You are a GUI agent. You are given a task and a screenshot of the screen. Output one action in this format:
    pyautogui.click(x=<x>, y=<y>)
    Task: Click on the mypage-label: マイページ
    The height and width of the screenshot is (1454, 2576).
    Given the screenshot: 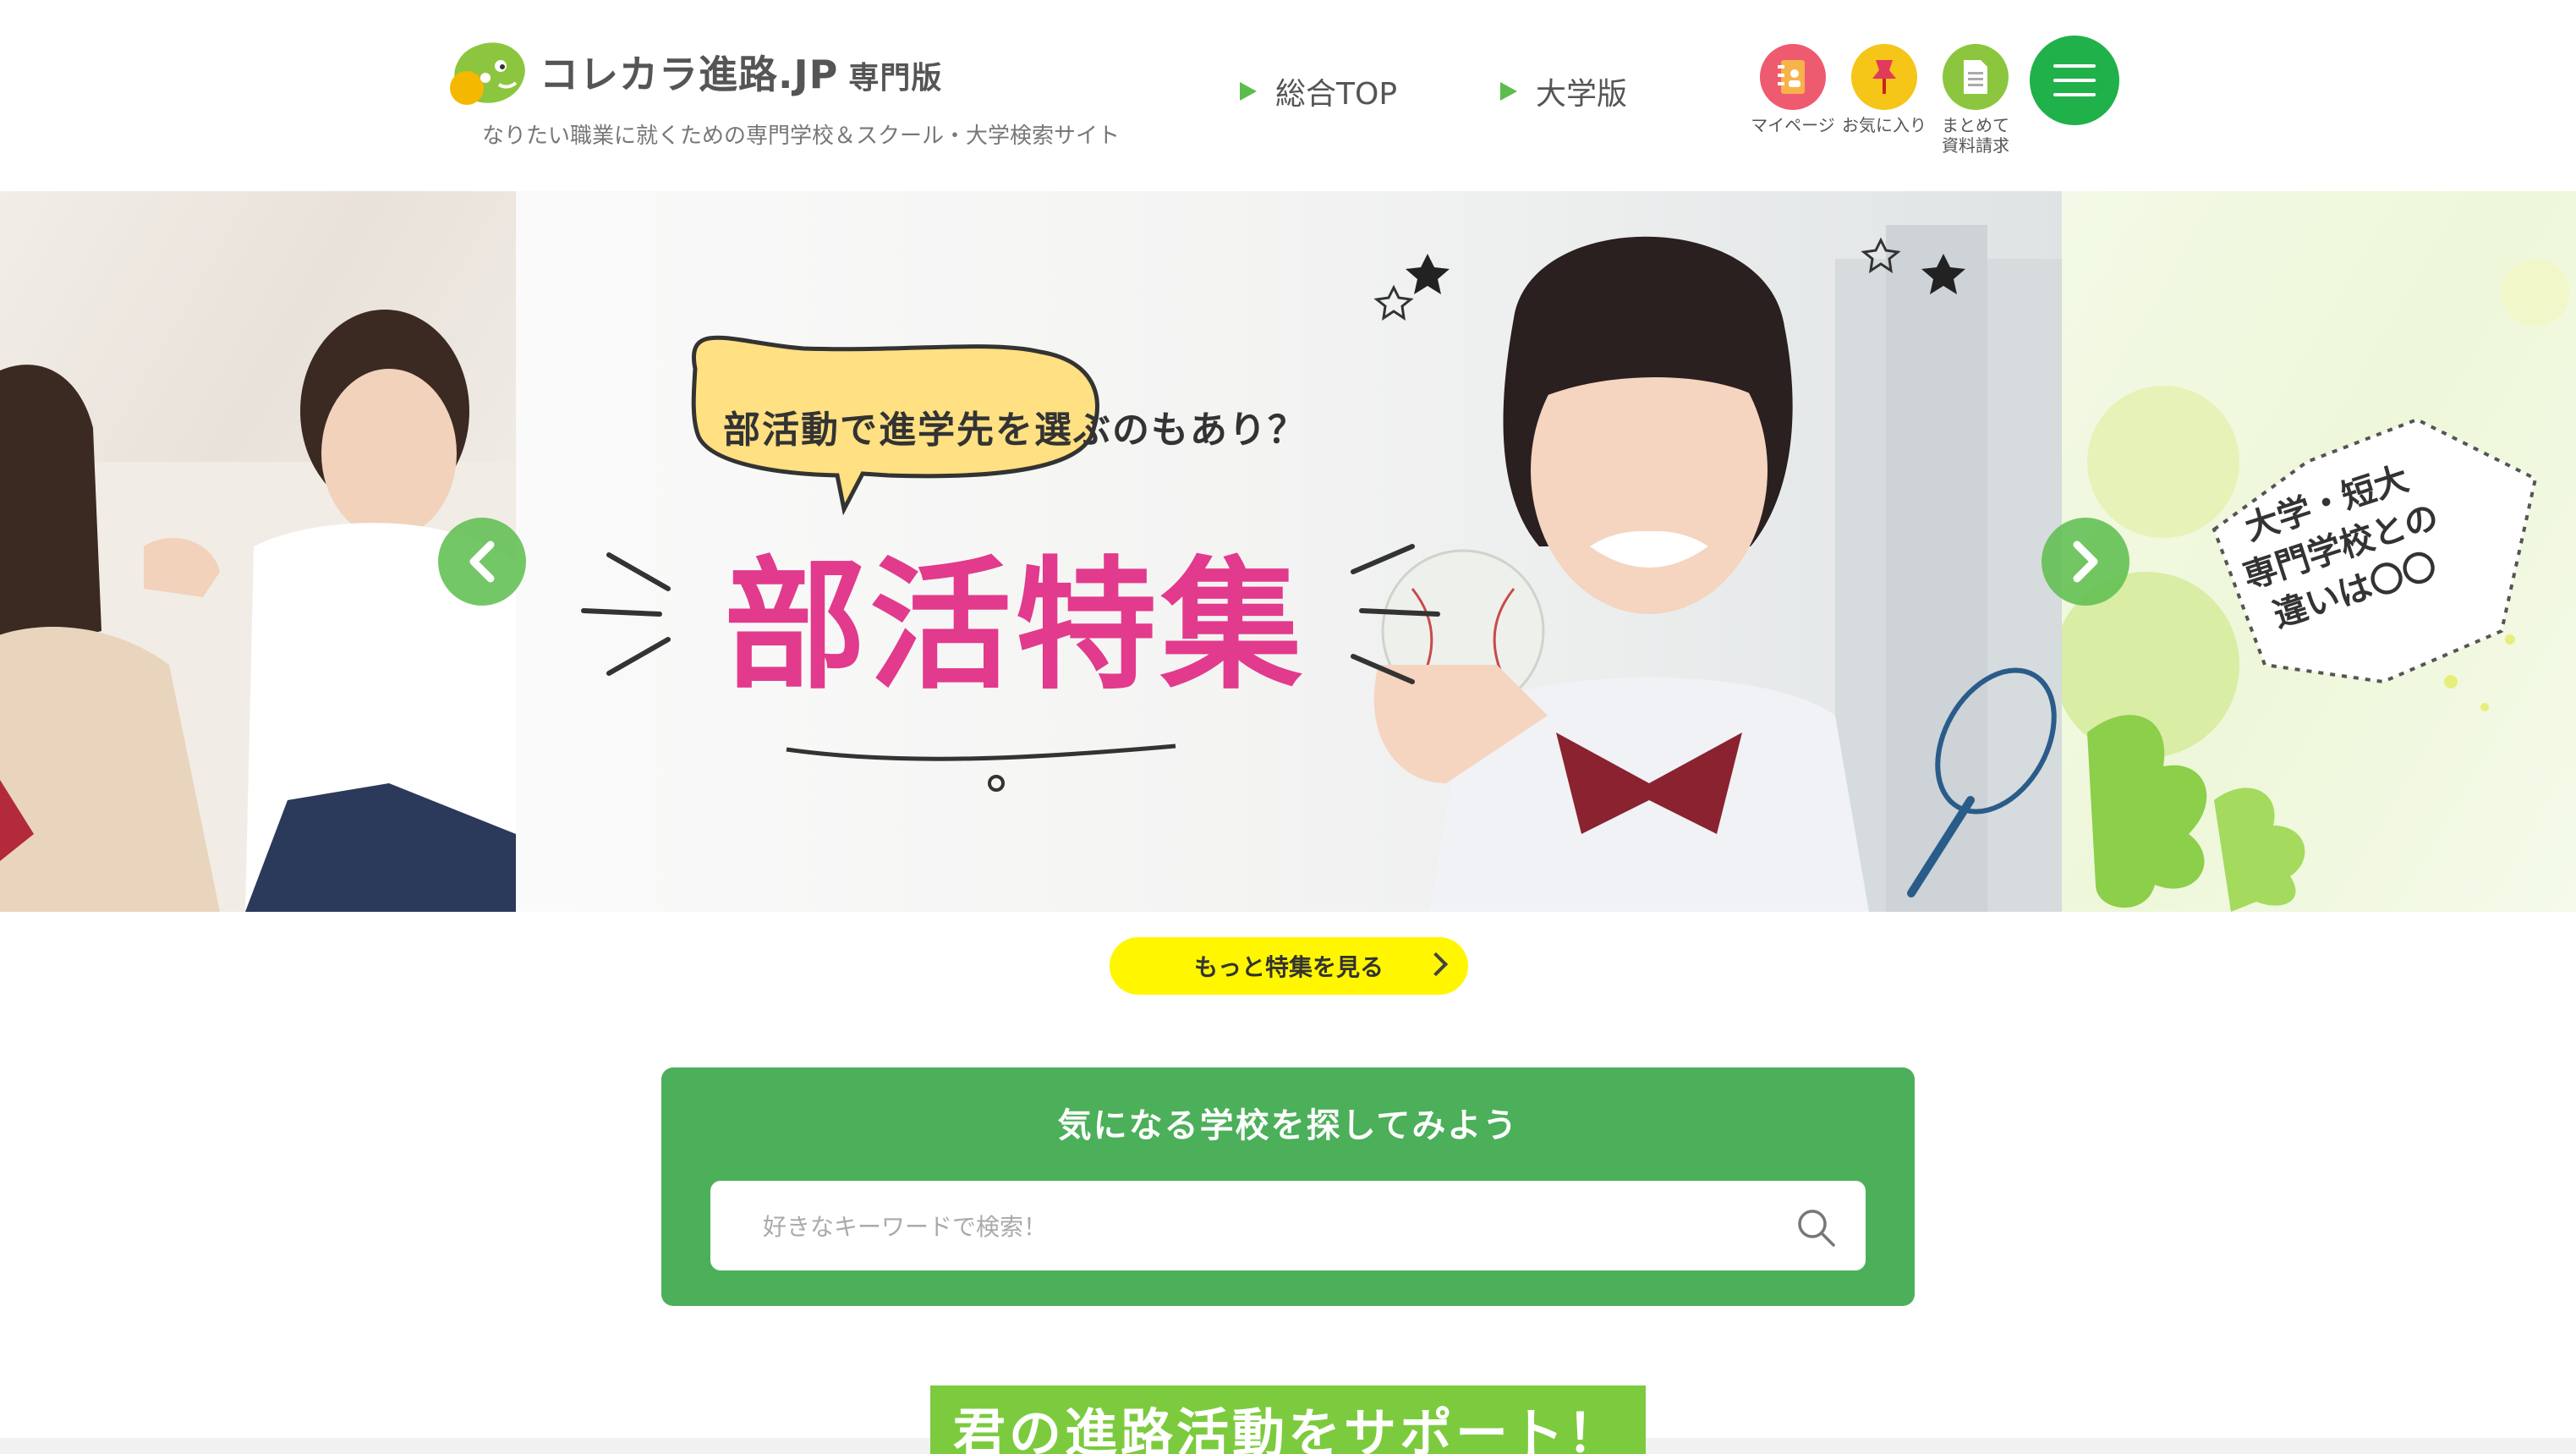 What is the action you would take?
    pyautogui.click(x=1793, y=125)
    